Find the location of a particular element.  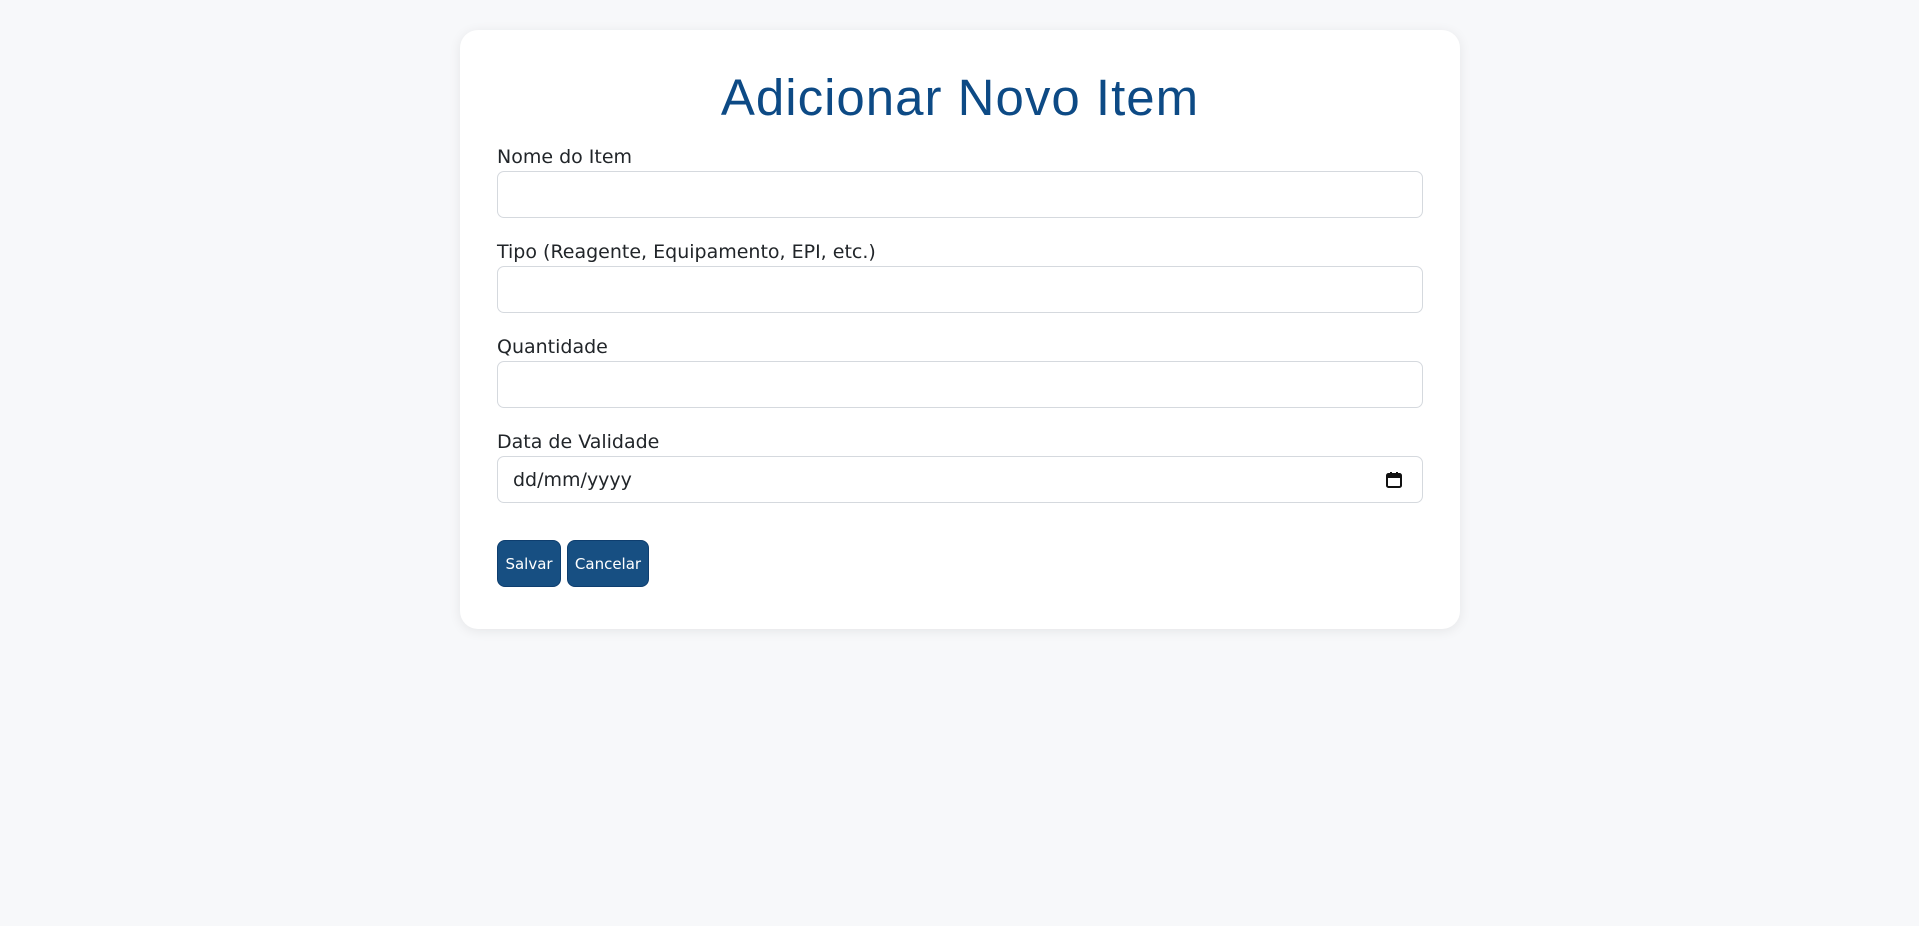

expiry-date-group: Data de Validade dd/mm/yyyy is located at coordinates (960, 467).